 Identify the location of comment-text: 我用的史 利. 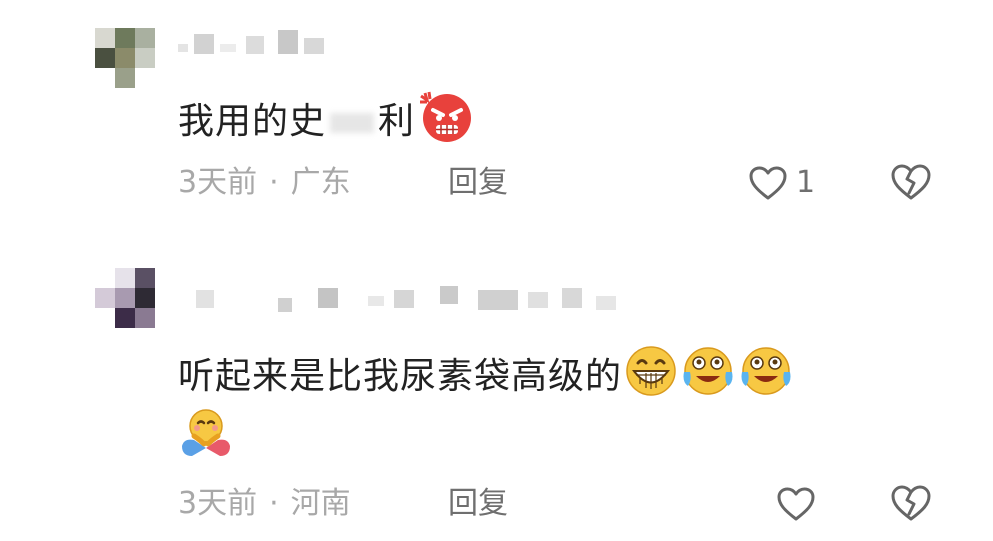
(325, 123).